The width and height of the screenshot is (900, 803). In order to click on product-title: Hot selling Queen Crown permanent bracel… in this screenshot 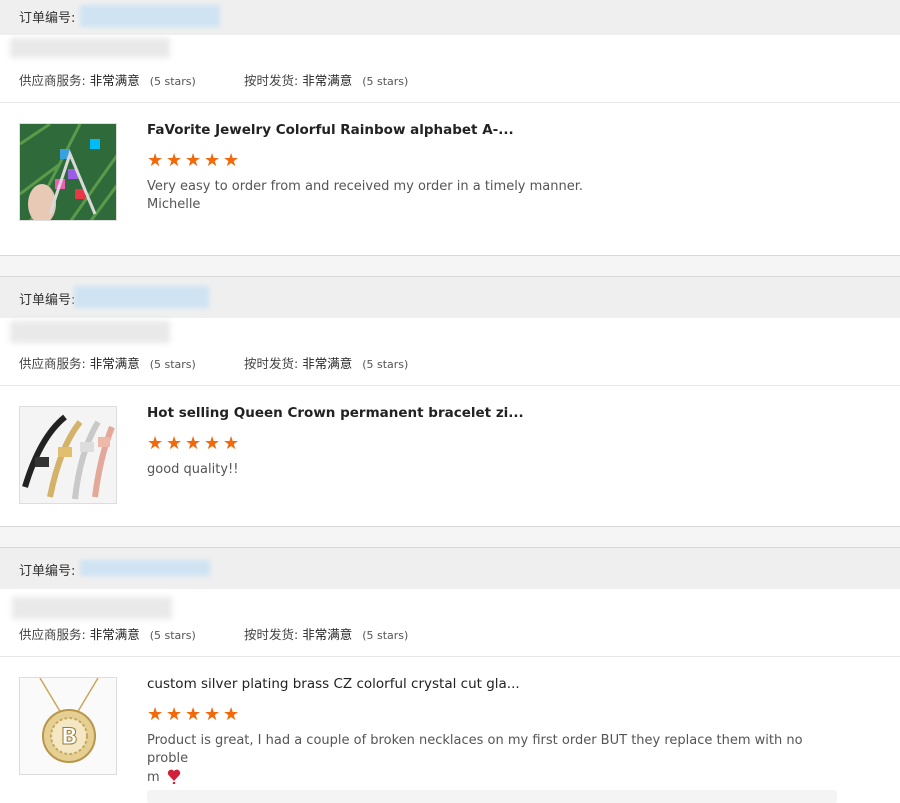, I will do `click(335, 413)`.